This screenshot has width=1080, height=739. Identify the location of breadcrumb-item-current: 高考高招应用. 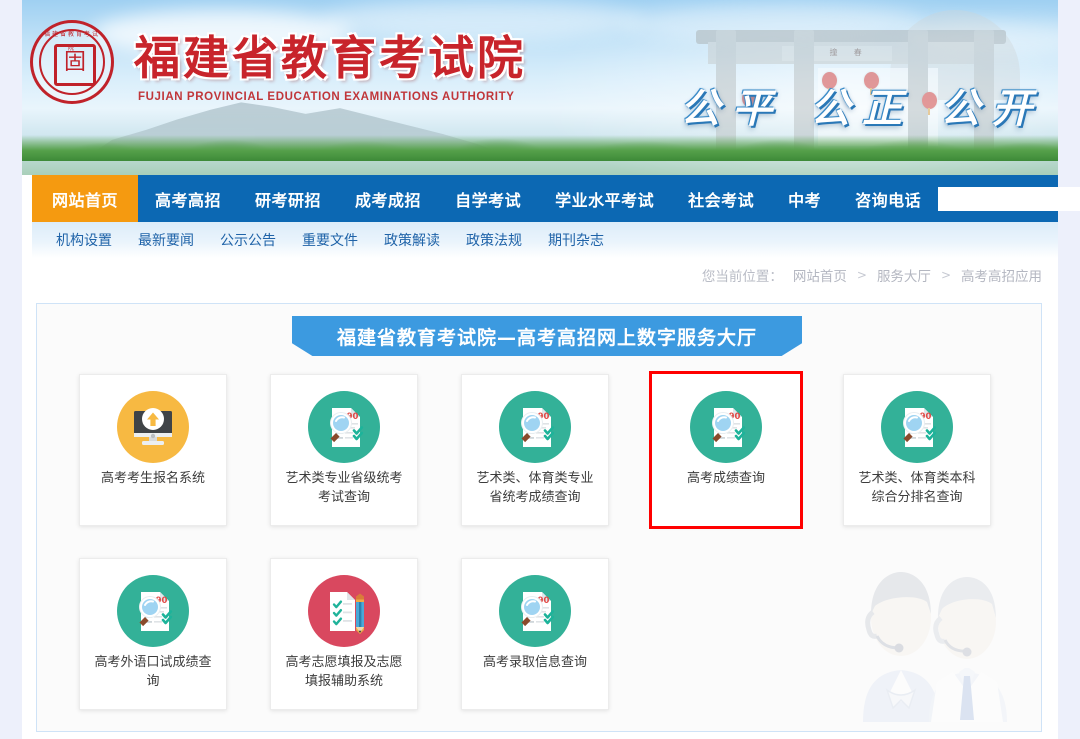
(1001, 277).